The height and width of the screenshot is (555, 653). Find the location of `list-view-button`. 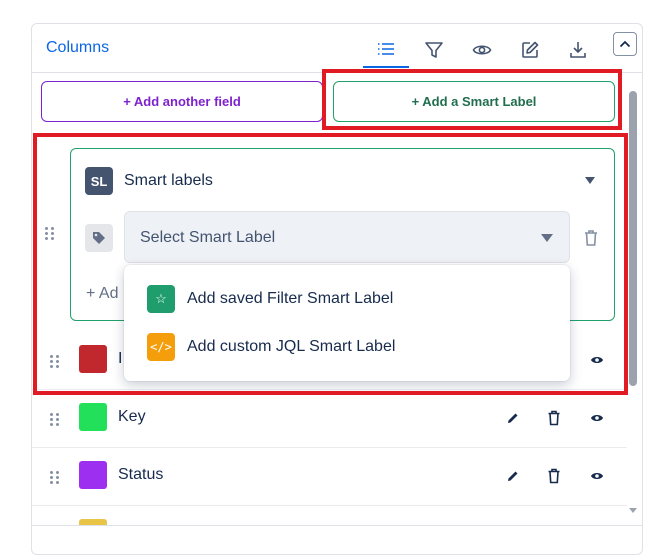

list-view-button is located at coordinates (386, 50).